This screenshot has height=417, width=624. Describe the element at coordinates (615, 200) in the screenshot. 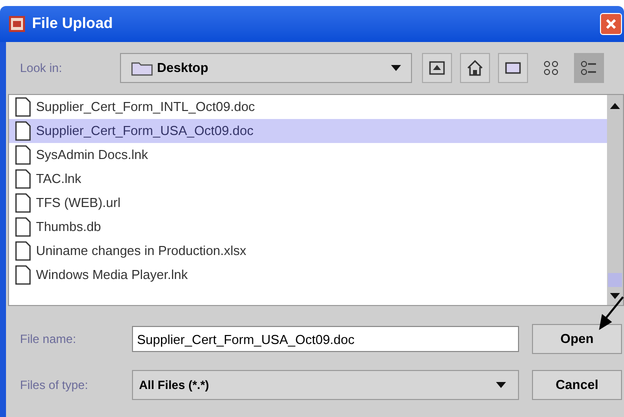

I see `scrollbar` at that location.